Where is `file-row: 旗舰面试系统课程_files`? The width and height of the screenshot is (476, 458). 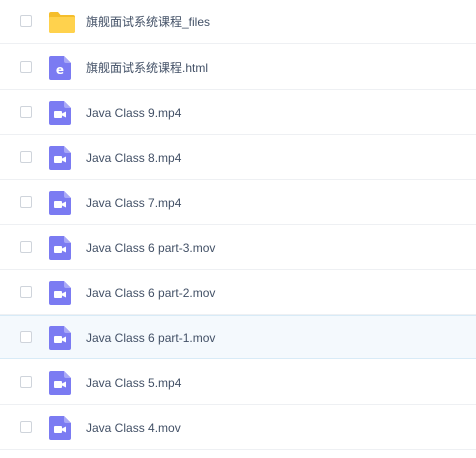
file-row: 旗舰面试系统课程_files is located at coordinates (238, 22).